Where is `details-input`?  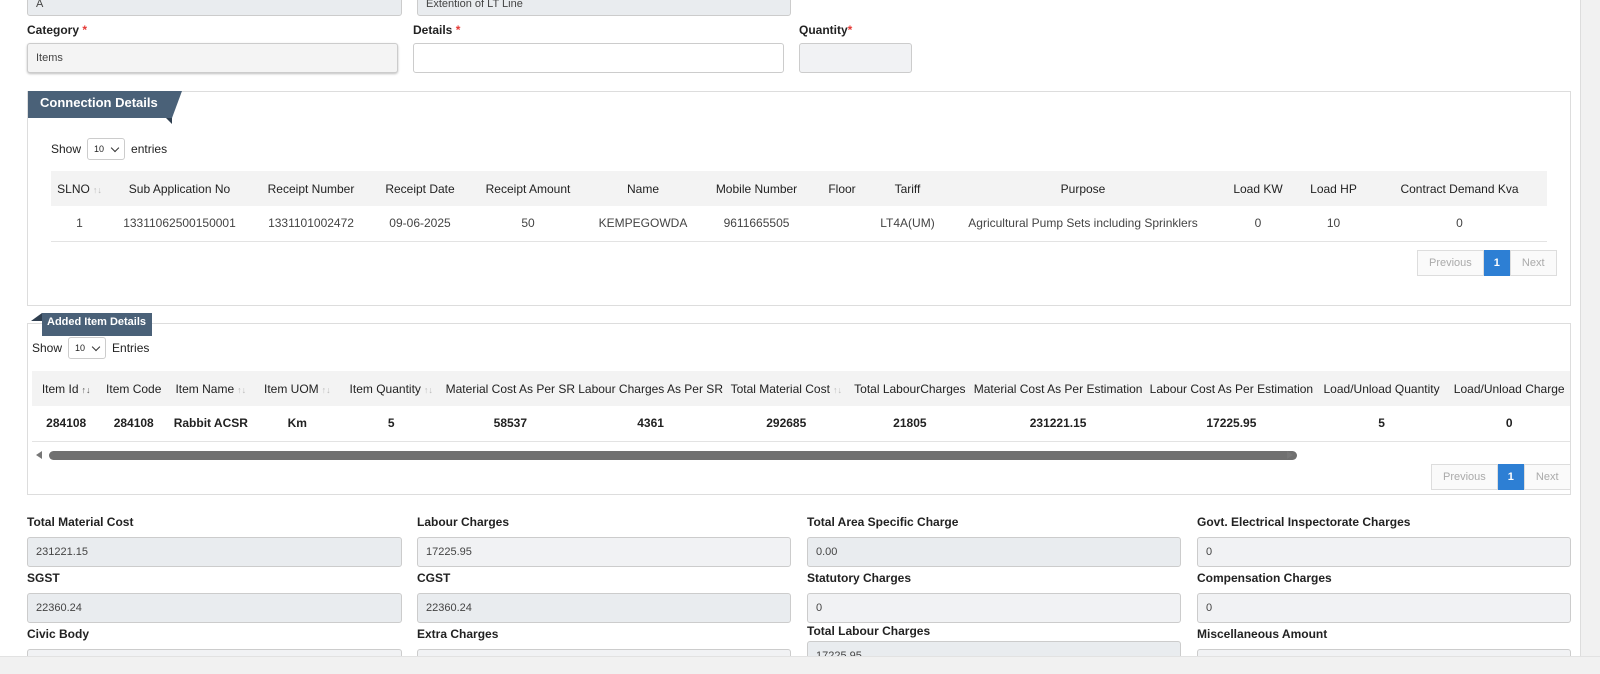 details-input is located at coordinates (598, 58).